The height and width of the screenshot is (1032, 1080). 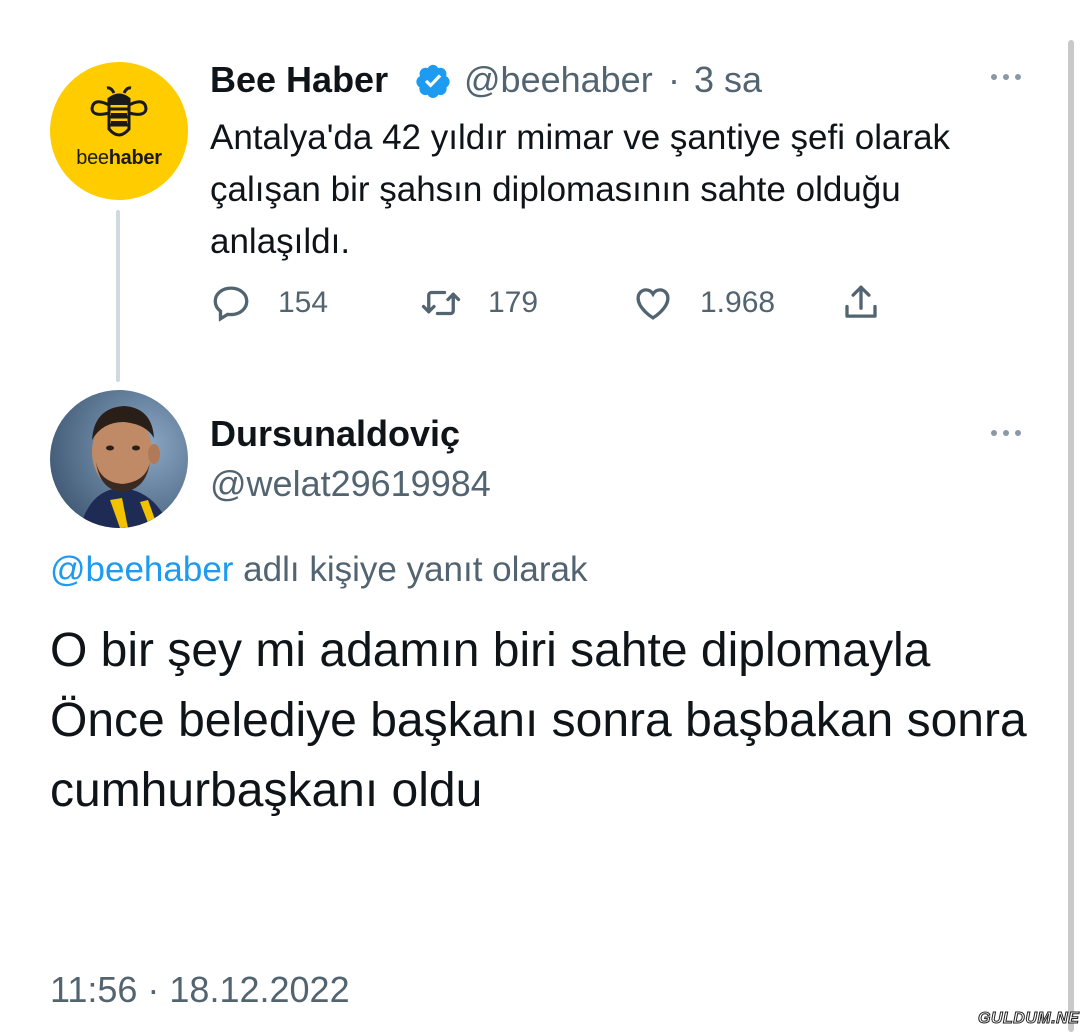 What do you see at coordinates (479, 303) in the screenshot?
I see `retweet-button: 179` at bounding box center [479, 303].